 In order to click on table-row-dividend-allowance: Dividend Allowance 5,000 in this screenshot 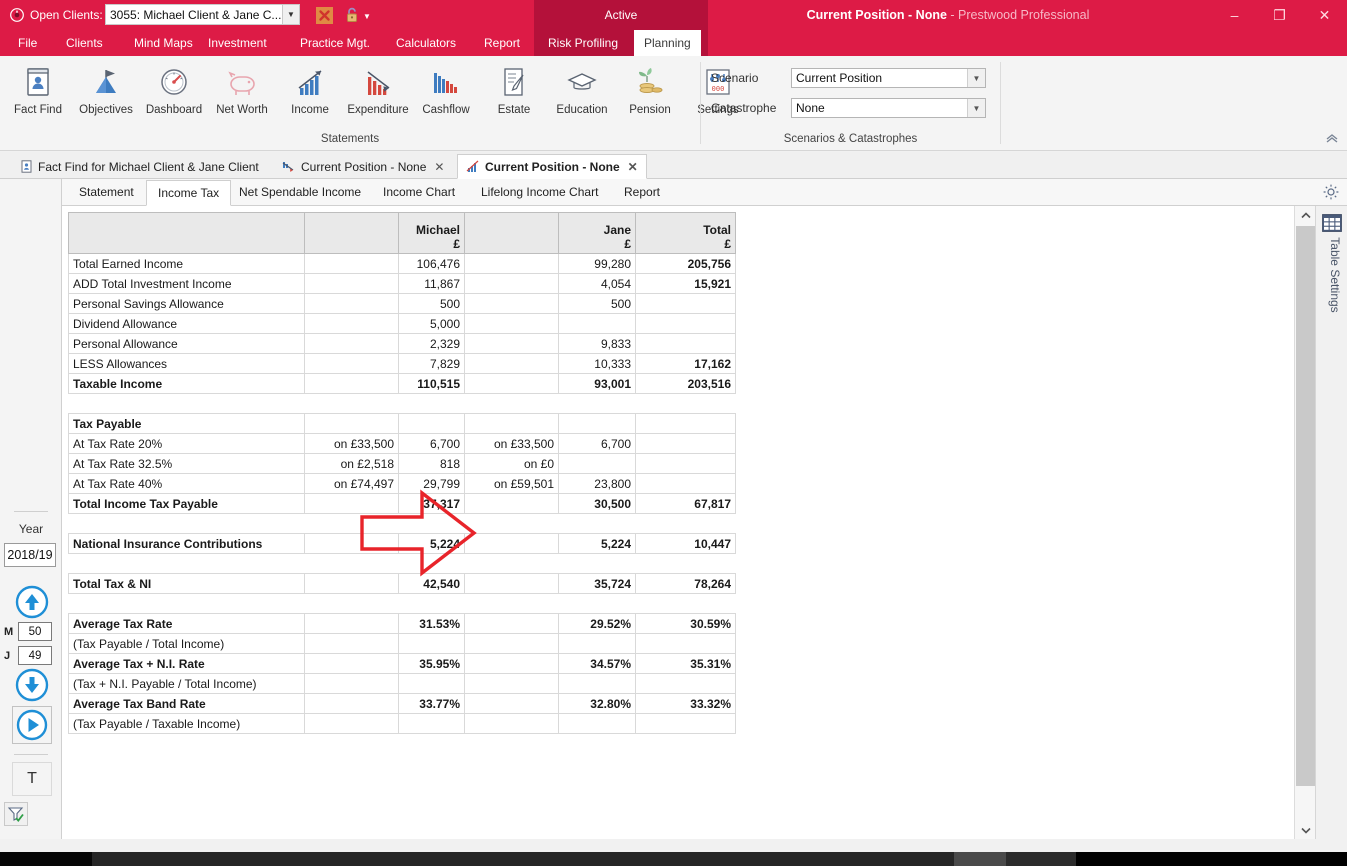, I will do `click(402, 323)`.